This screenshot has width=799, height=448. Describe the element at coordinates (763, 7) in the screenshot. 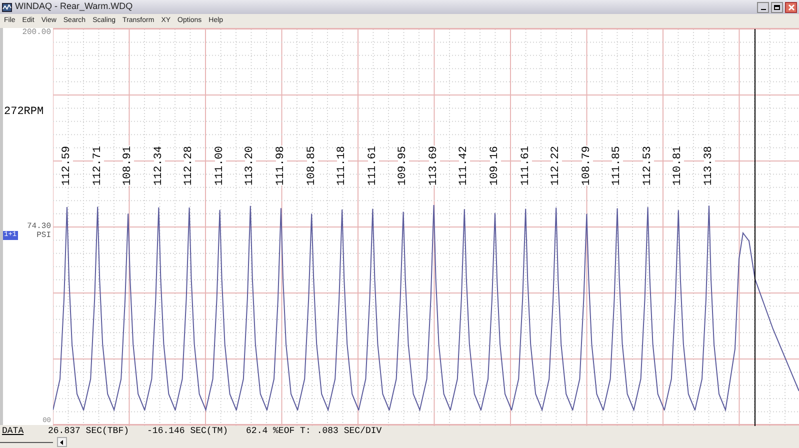

I see `minimize-button` at that location.